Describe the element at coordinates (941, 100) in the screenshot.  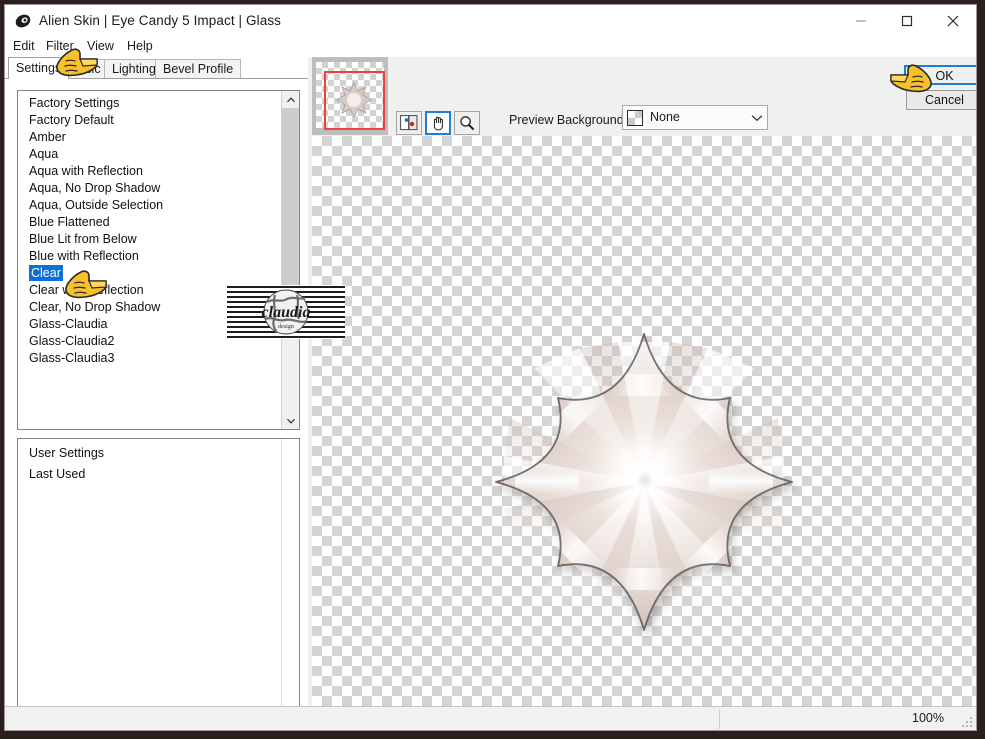
I see `cancel-button: Cancel` at that location.